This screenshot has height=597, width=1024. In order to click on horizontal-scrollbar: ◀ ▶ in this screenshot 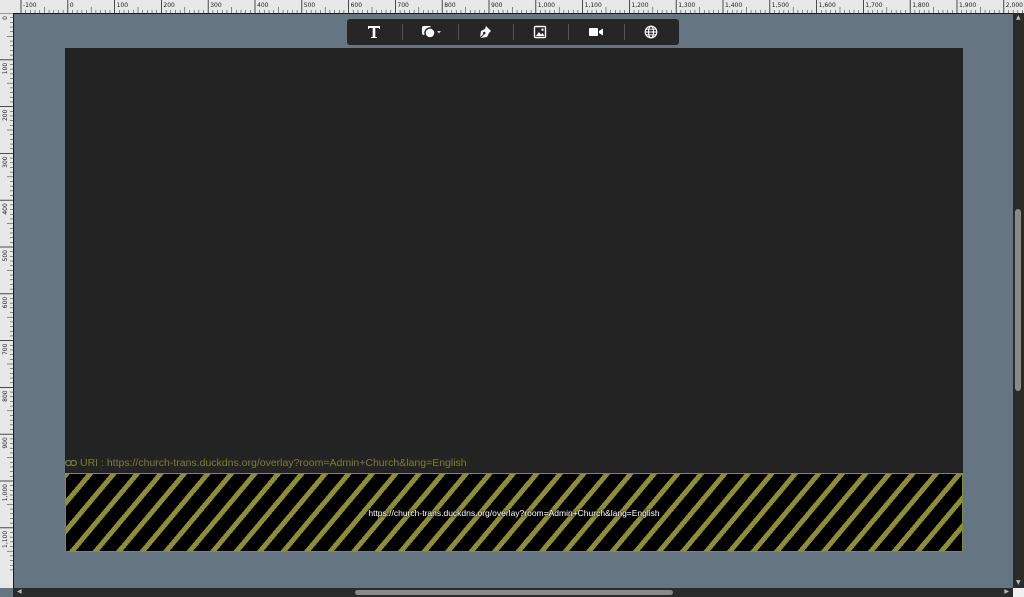, I will do `click(513, 592)`.